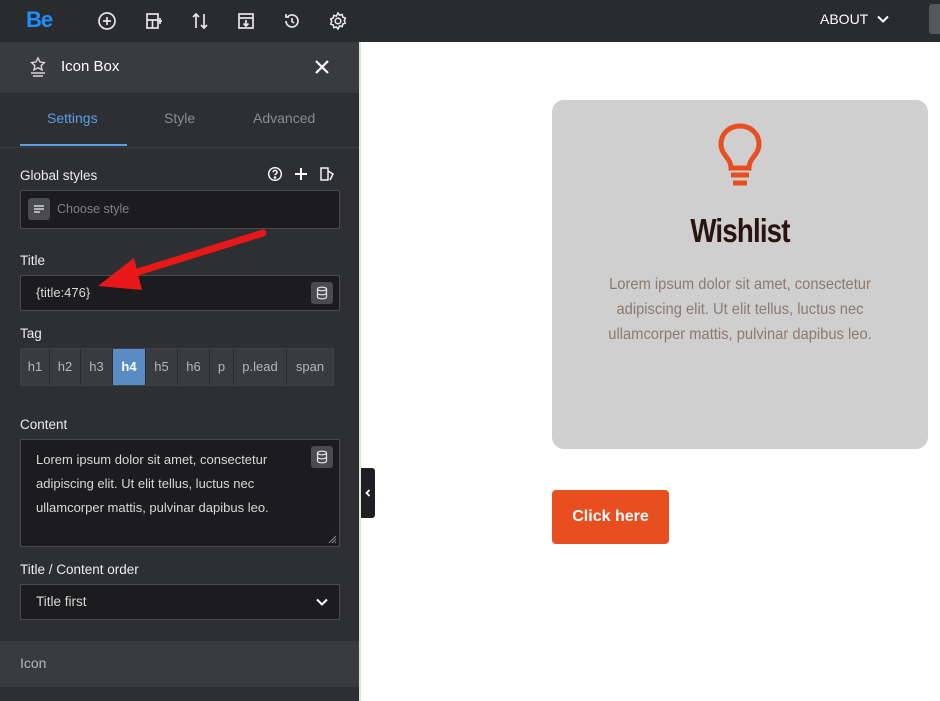 This screenshot has height=701, width=940. I want to click on layout-icon, so click(154, 21).